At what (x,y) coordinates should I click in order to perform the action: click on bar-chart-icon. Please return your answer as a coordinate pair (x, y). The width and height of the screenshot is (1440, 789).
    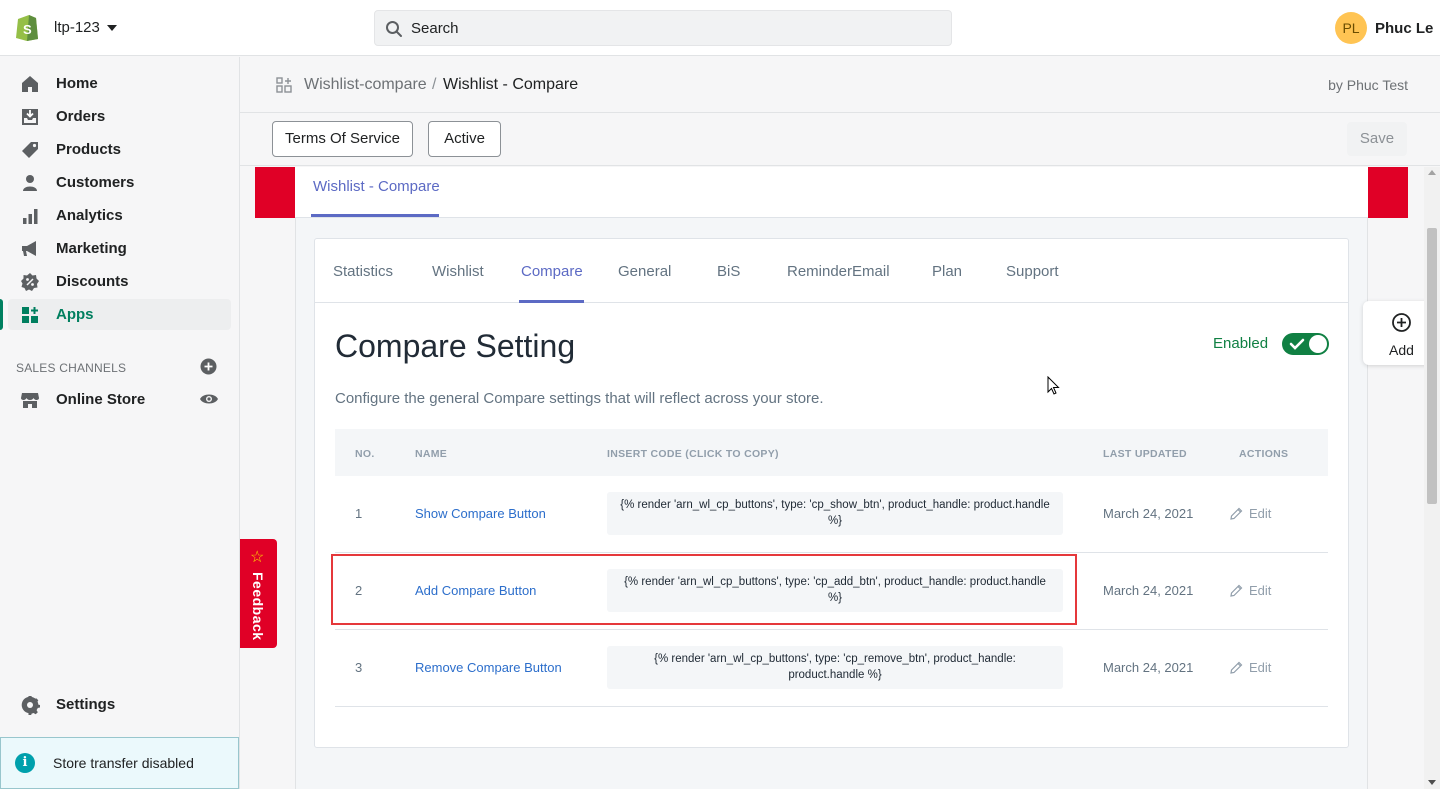
    Looking at the image, I should click on (30, 216).